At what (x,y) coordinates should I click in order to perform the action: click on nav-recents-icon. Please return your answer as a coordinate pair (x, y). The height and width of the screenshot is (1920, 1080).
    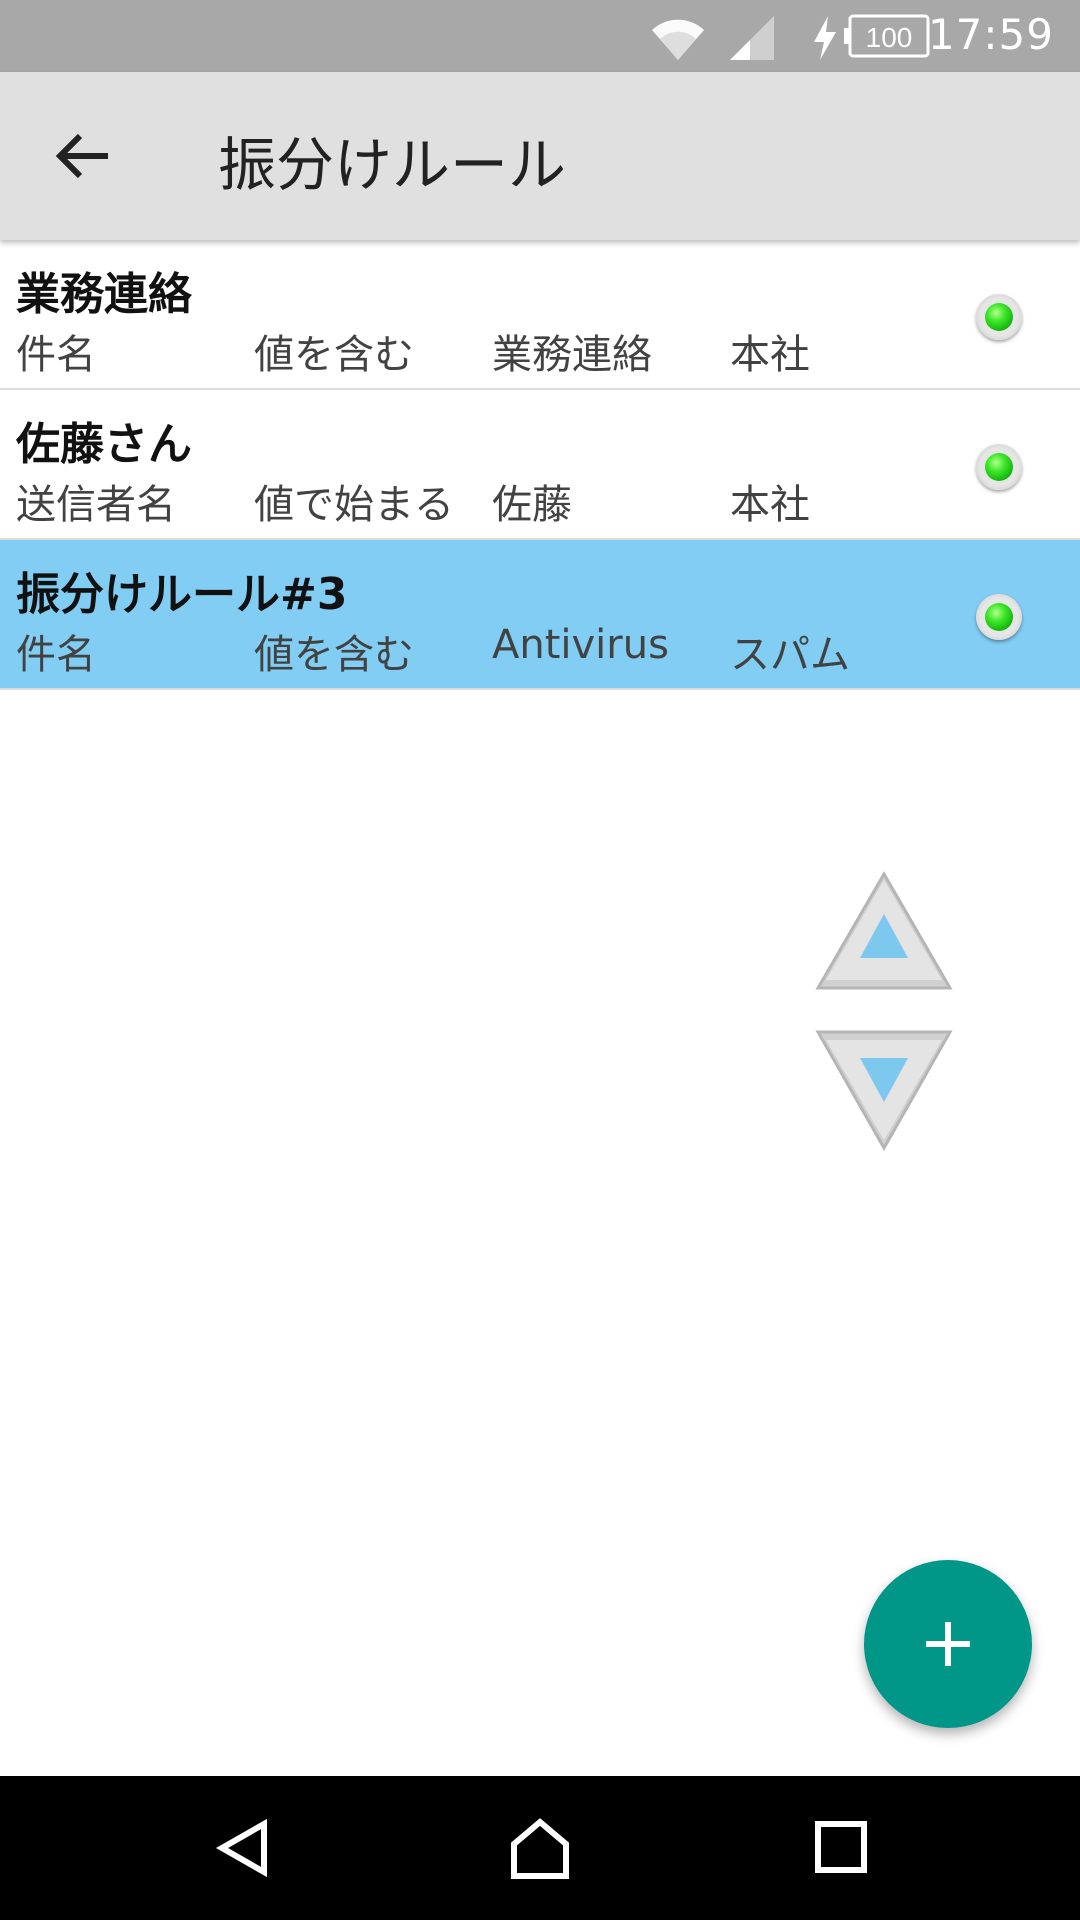
    Looking at the image, I should click on (841, 1847).